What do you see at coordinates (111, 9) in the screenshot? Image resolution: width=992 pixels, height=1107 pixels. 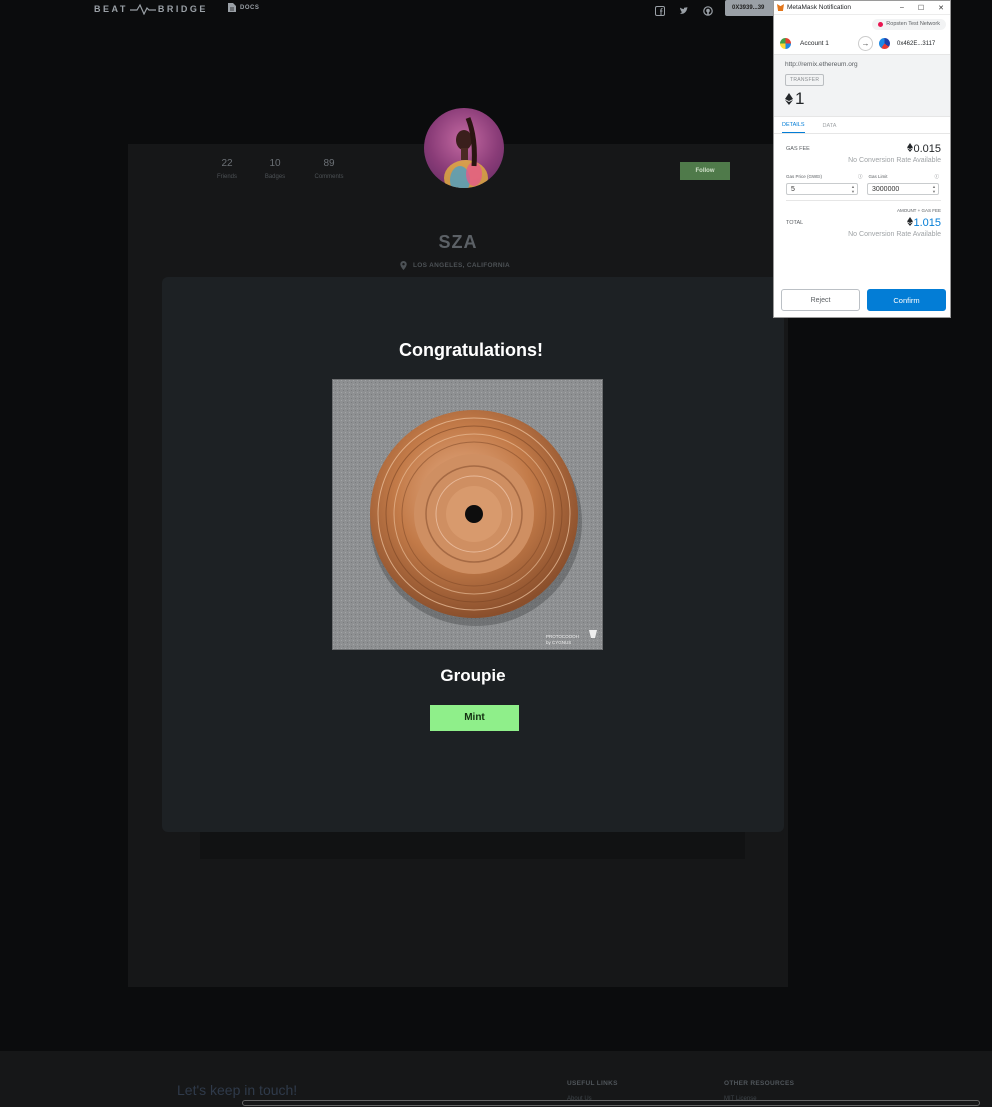 I see `brand-left: BEAT` at bounding box center [111, 9].